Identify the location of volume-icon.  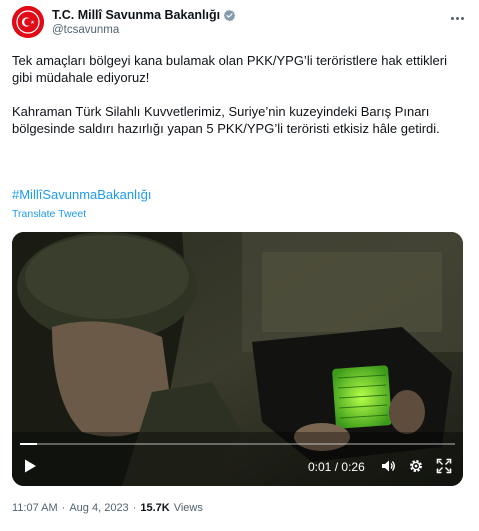
(388, 466).